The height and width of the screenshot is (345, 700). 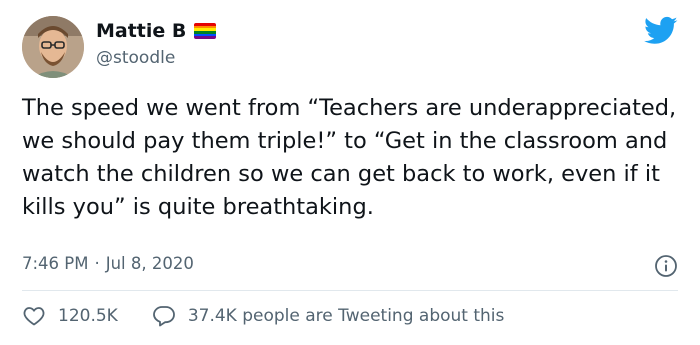 I want to click on like-button: 120.5K, so click(x=70, y=316).